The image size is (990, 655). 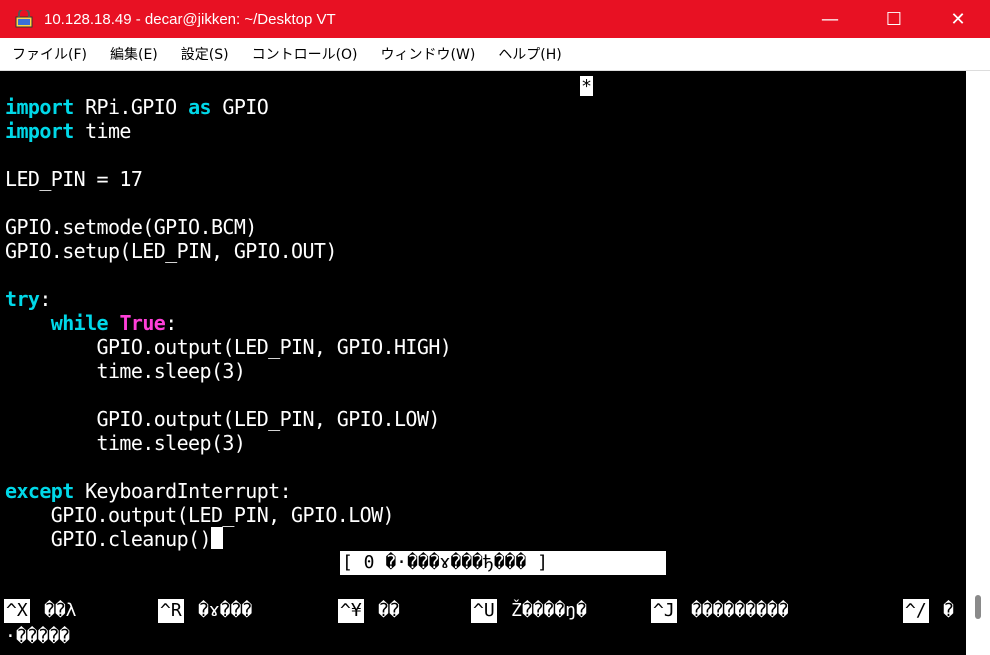 I want to click on shortcut-key-replace: ^¥, so click(x=351, y=611).